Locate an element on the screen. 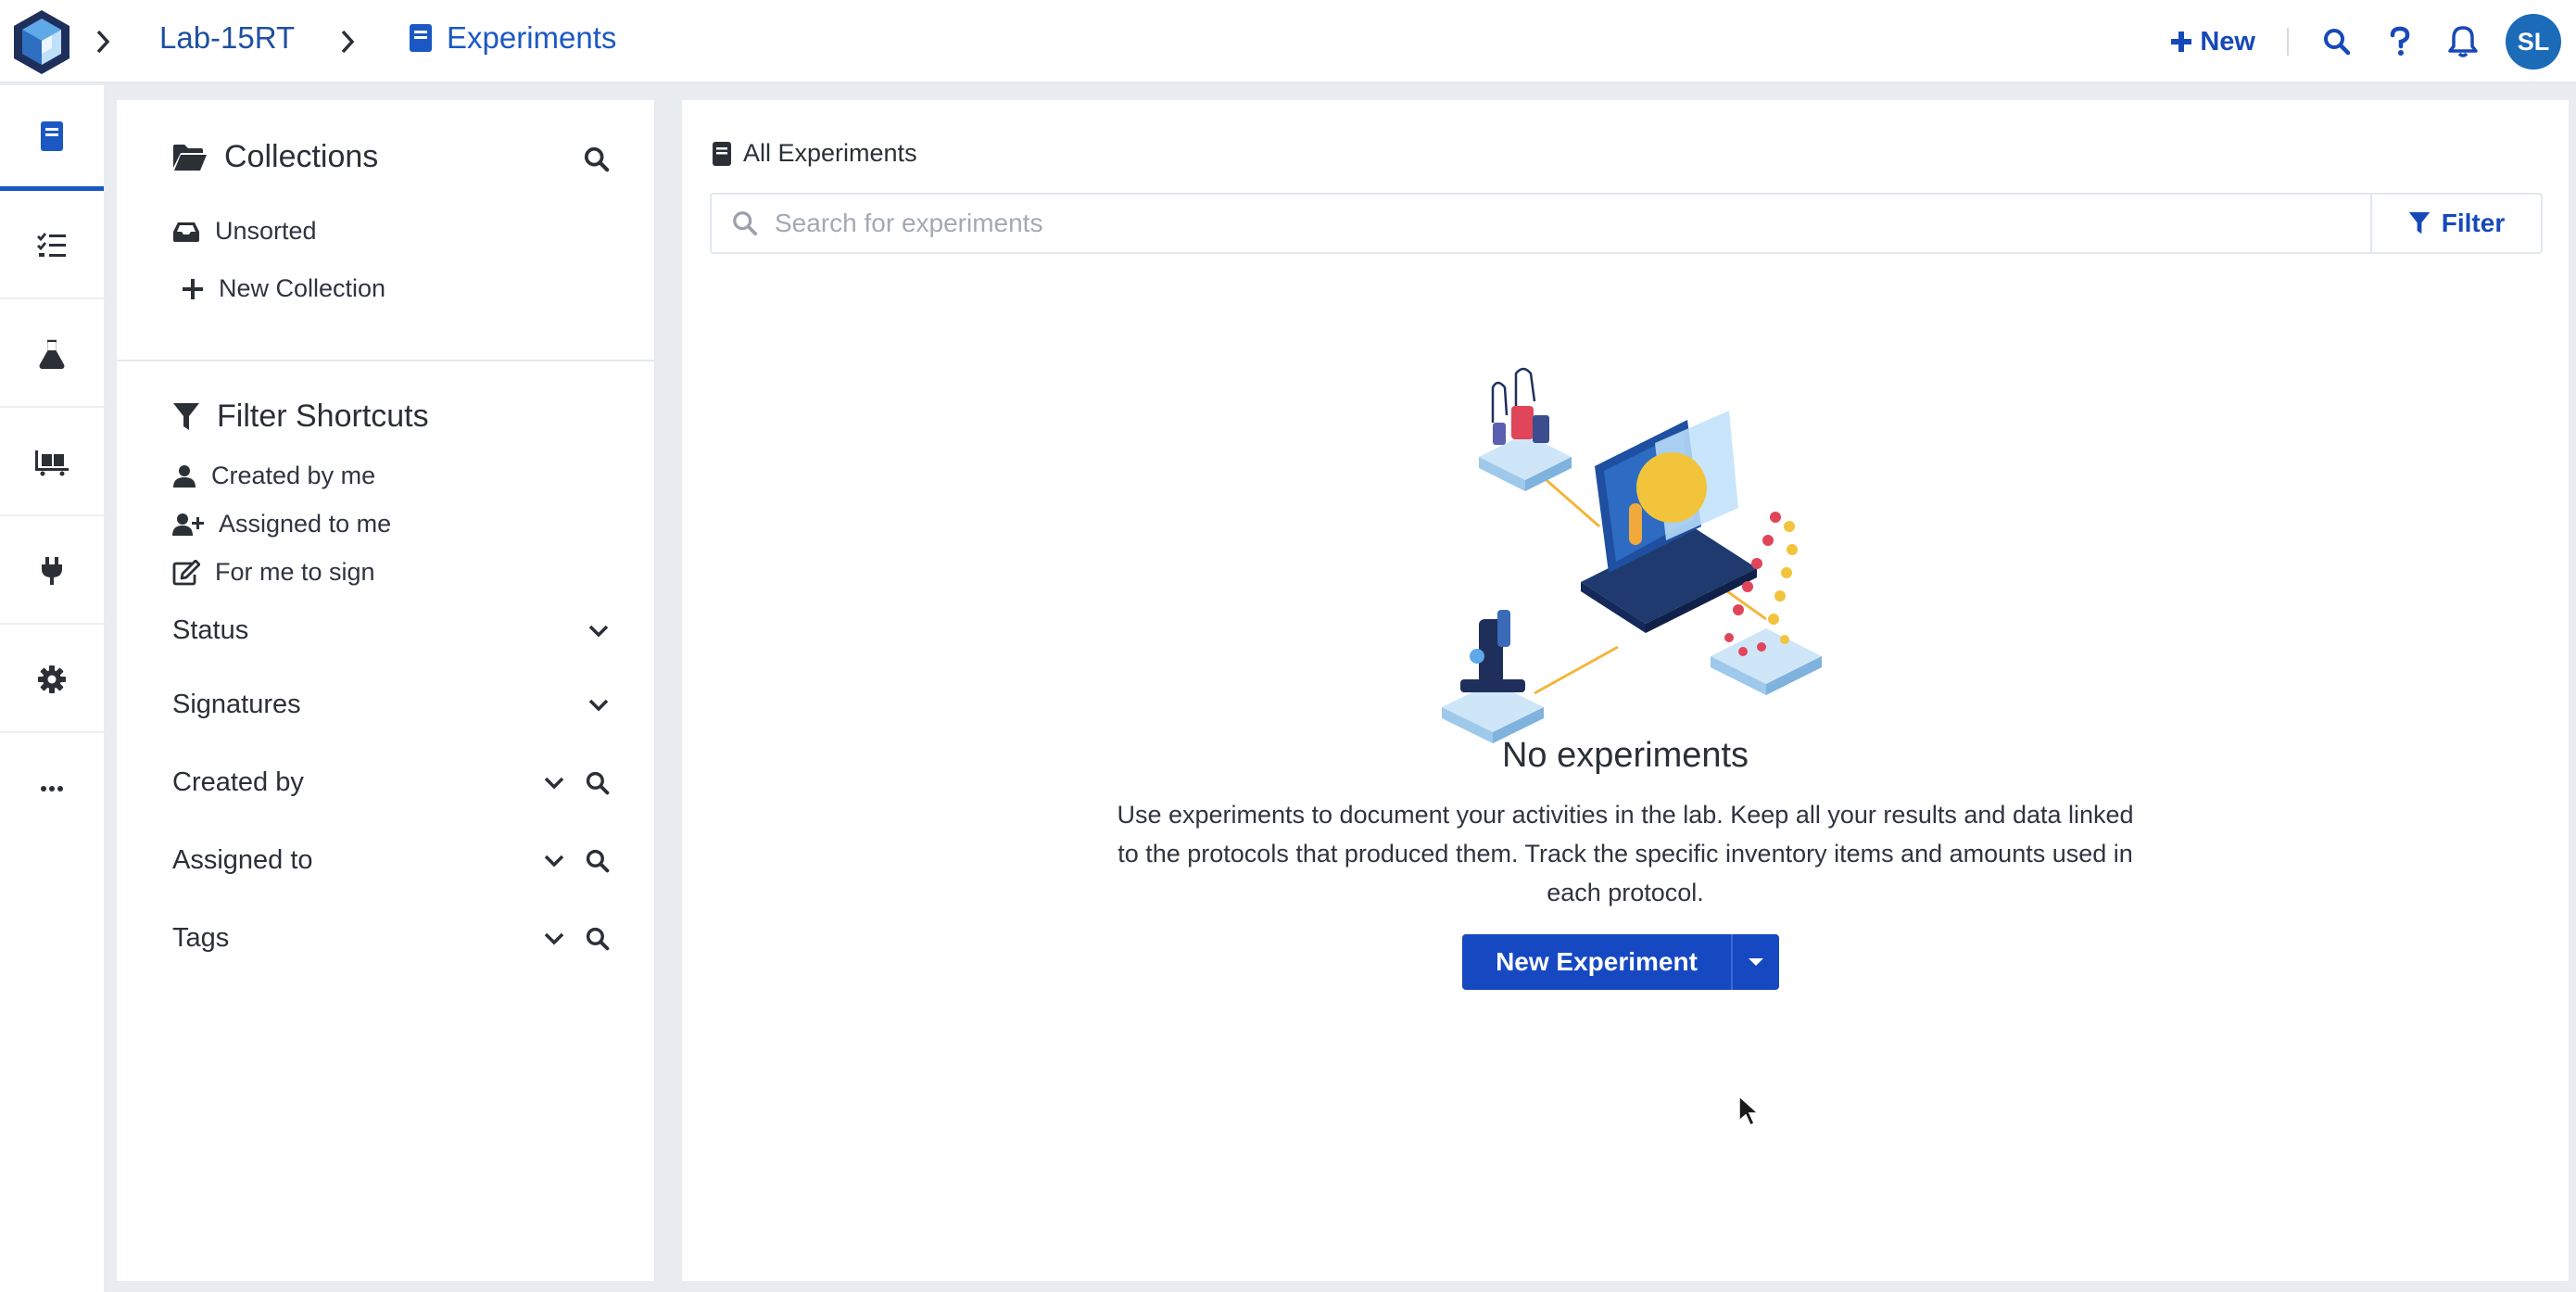 This screenshot has width=2576, height=1292. inventory-cart-icon is located at coordinates (52, 463).